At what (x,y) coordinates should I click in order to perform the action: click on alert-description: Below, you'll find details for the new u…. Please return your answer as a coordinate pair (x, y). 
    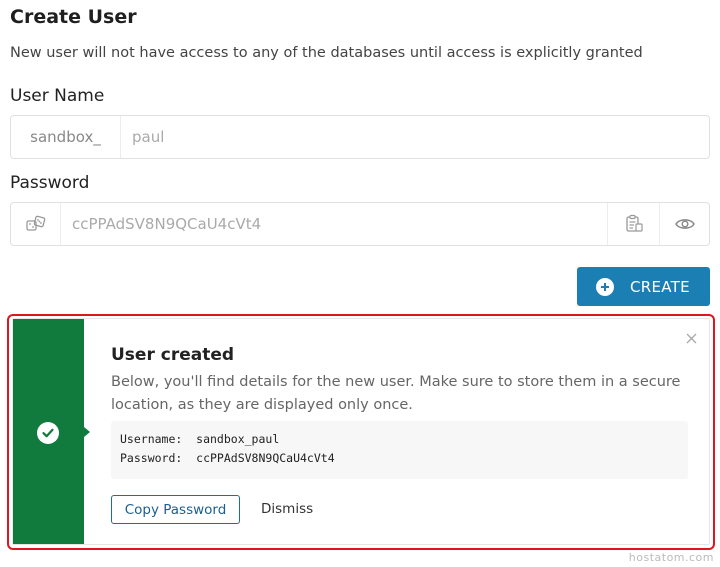
    Looking at the image, I should click on (396, 393).